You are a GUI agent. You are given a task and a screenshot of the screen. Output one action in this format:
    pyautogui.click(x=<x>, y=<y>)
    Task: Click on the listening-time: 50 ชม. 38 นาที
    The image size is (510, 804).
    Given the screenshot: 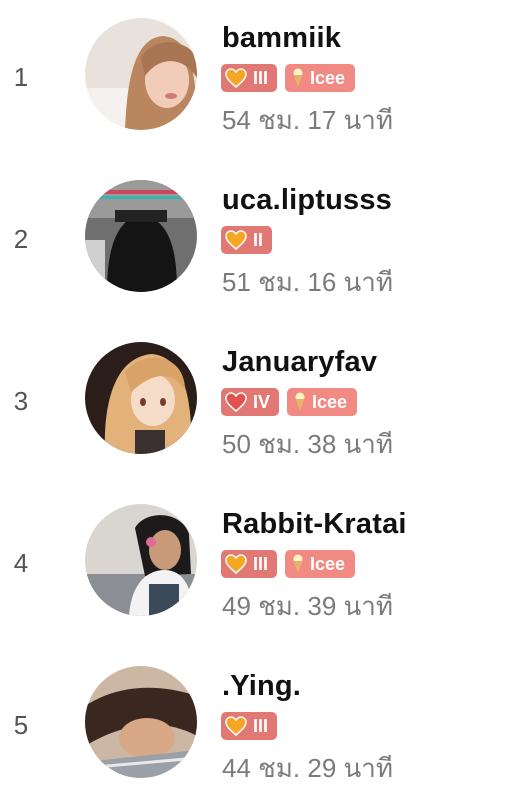 What is the action you would take?
    pyautogui.click(x=308, y=444)
    